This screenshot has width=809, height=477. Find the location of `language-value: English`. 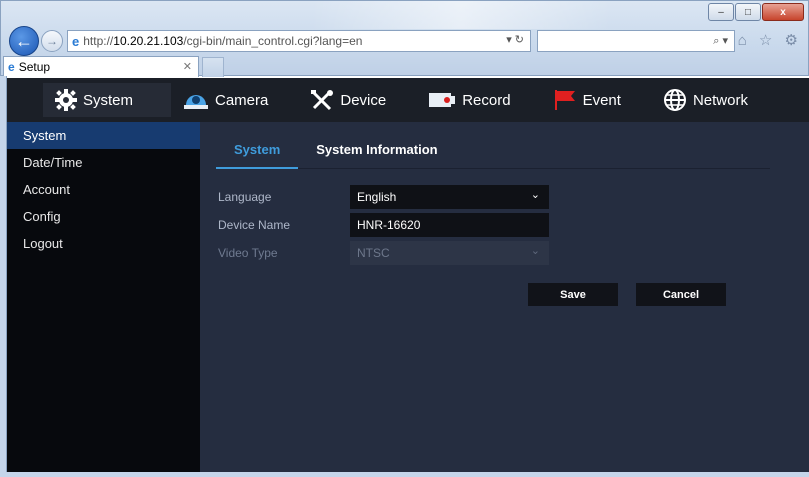

language-value: English is located at coordinates (377, 197).